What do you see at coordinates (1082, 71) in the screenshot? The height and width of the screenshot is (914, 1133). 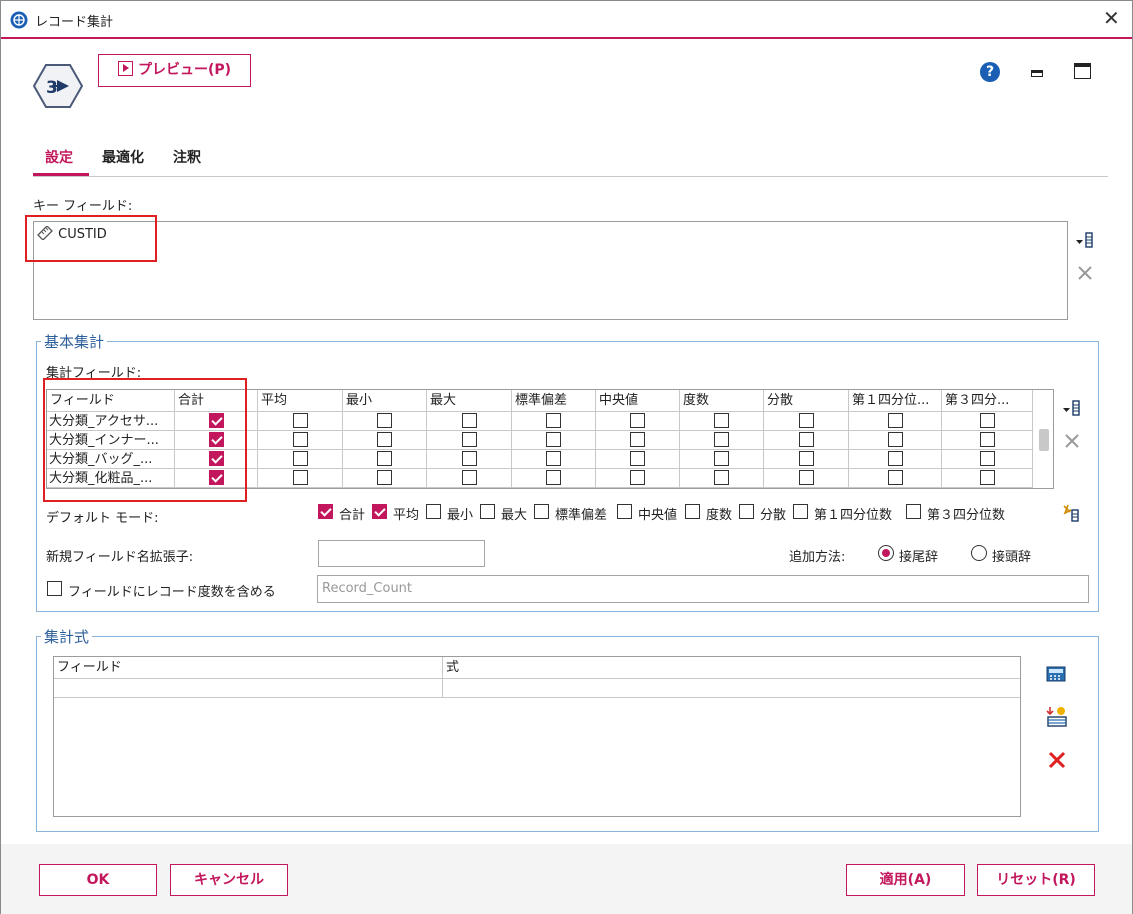 I see `maximize-icon` at bounding box center [1082, 71].